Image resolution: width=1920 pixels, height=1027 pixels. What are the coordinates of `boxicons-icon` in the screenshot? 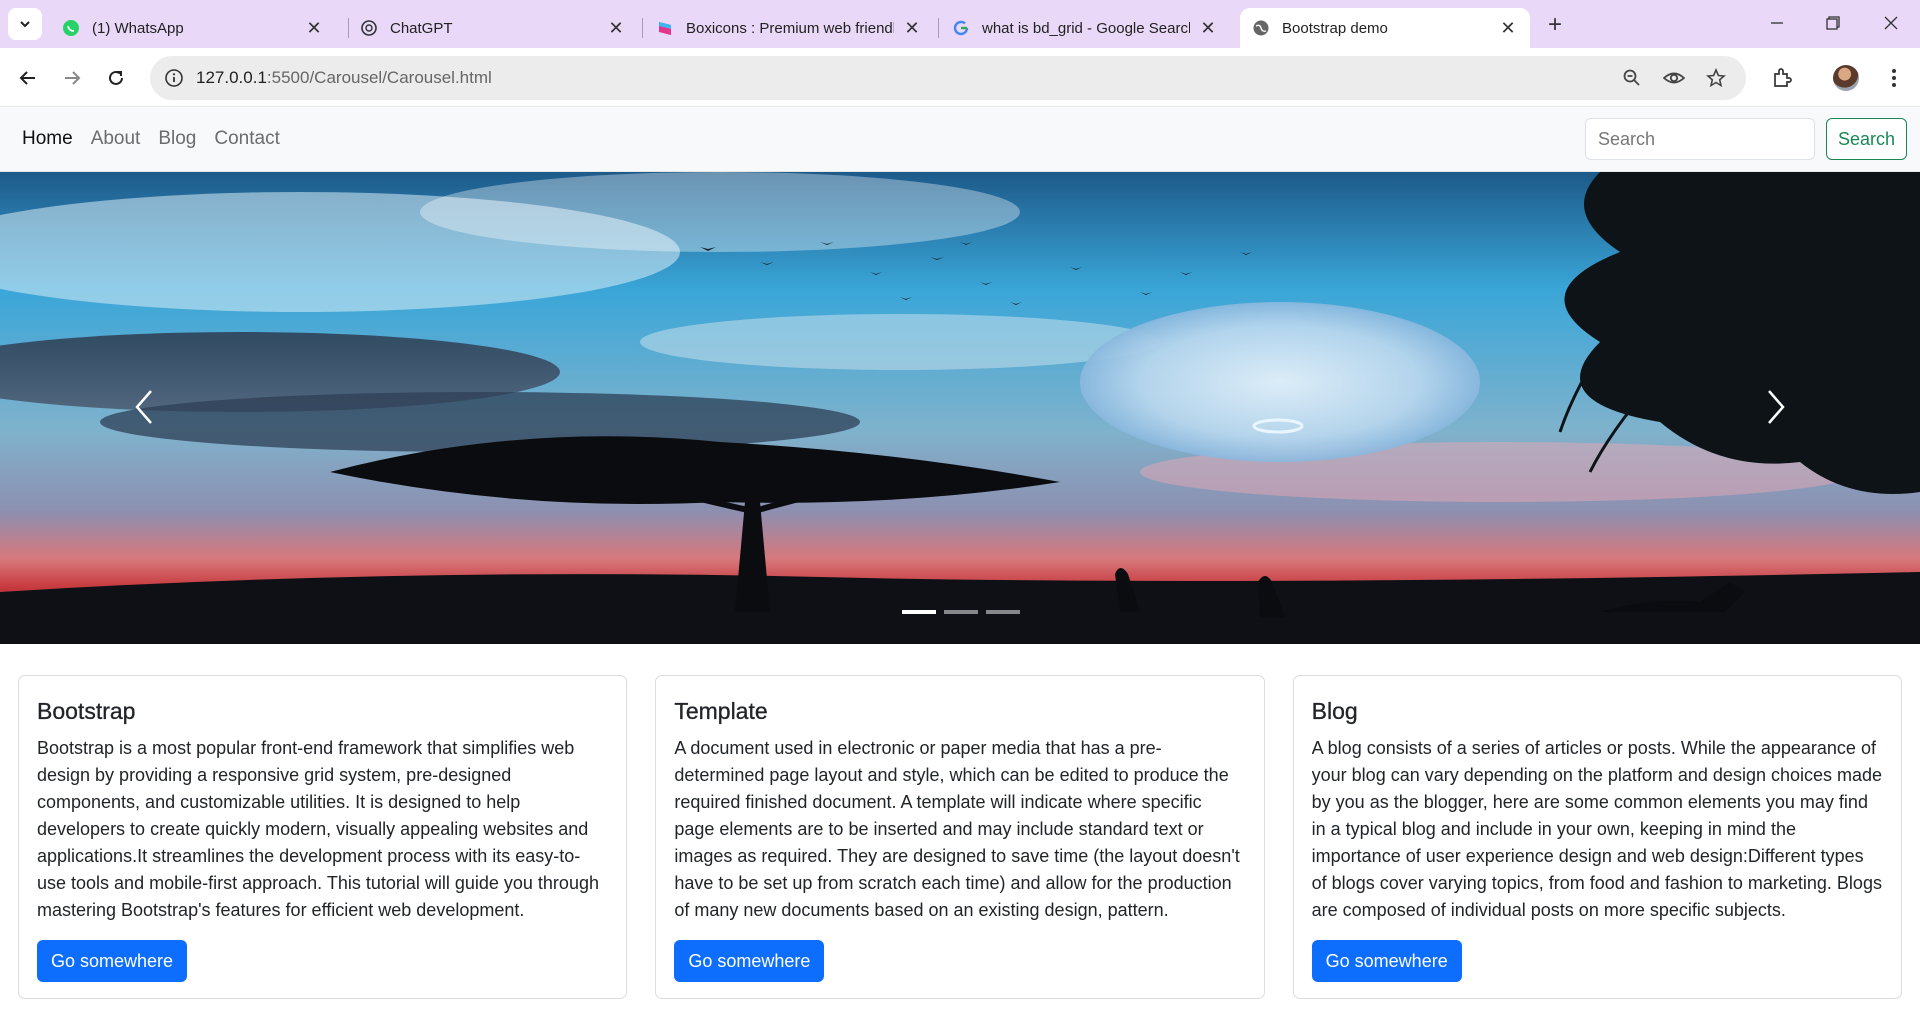 It's located at (665, 28).